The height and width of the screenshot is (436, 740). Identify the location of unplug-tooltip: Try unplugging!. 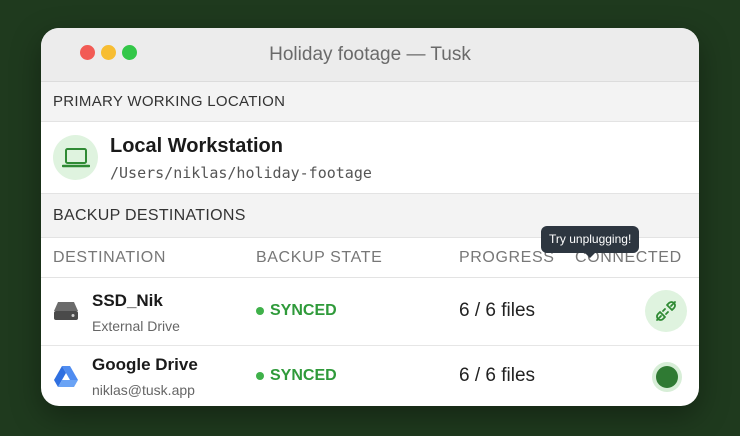
(590, 242).